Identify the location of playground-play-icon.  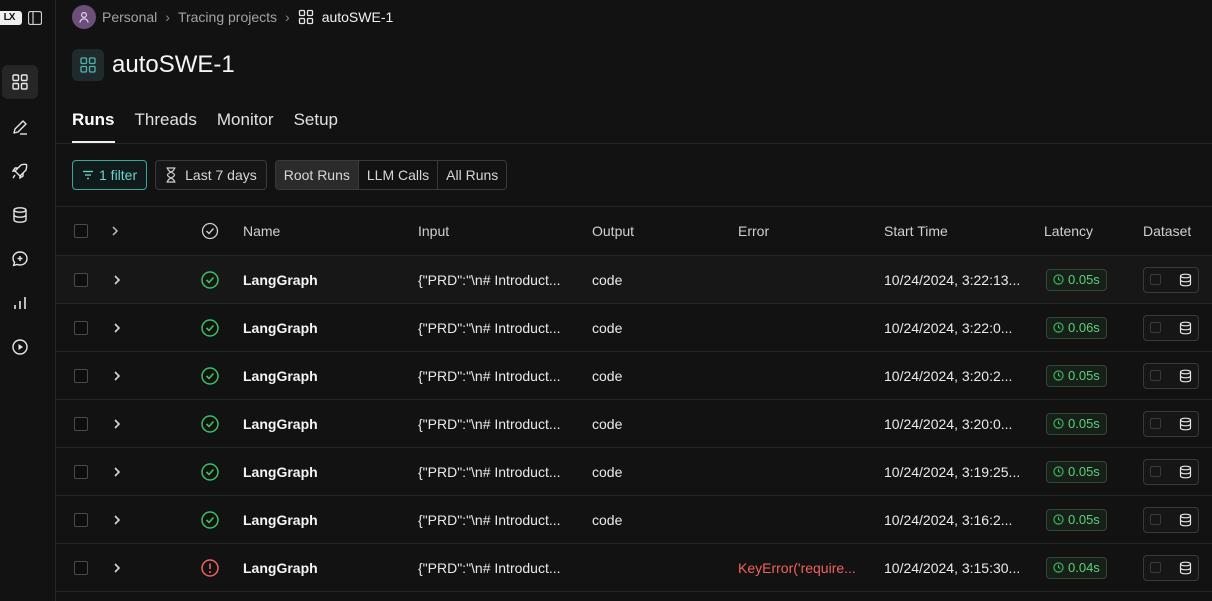
(20, 347).